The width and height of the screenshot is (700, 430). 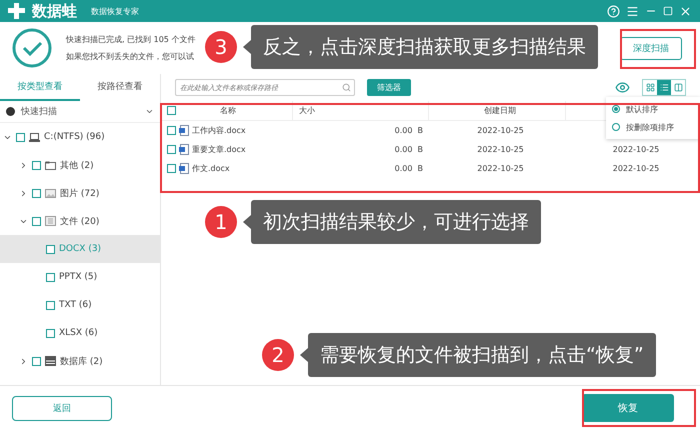 What do you see at coordinates (131, 39) in the screenshot?
I see `scan-status-text: 快速扫描已完成, 已找到 105 个文件` at bounding box center [131, 39].